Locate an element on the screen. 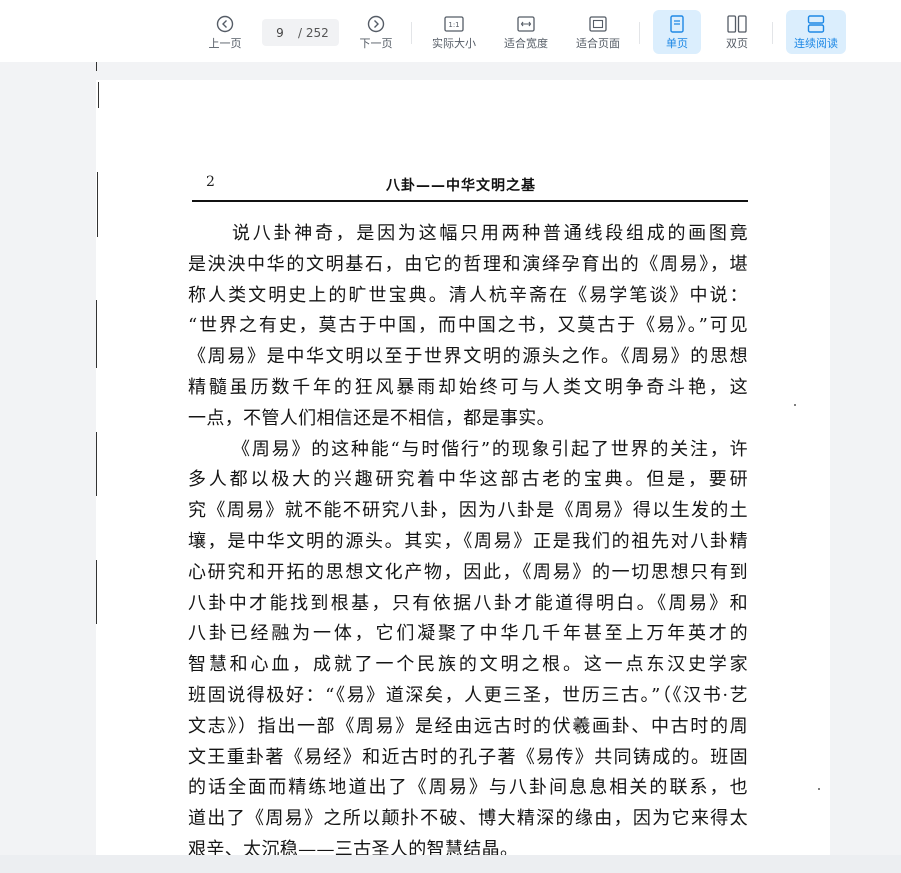  continuous-reading-button: 连续阅读 is located at coordinates (816, 32).